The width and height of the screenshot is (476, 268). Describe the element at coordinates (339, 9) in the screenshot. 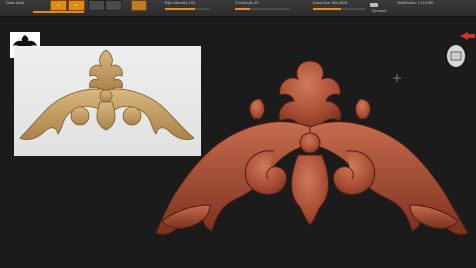

I see `draw-size-slider` at that location.